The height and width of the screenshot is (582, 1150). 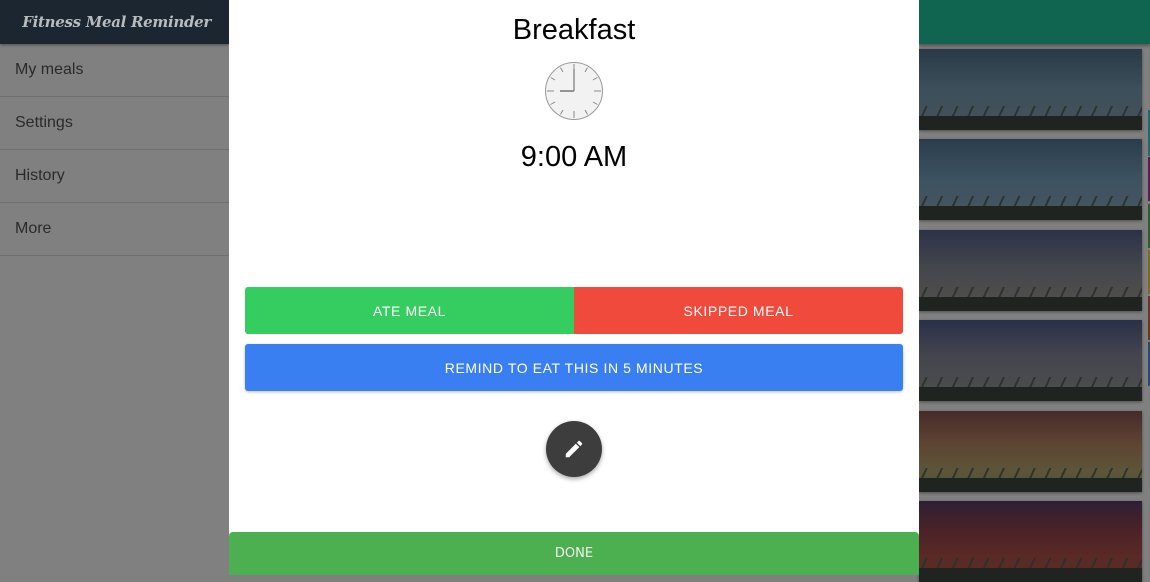 What do you see at coordinates (33, 228) in the screenshot?
I see `sidebar-item-label: More` at bounding box center [33, 228].